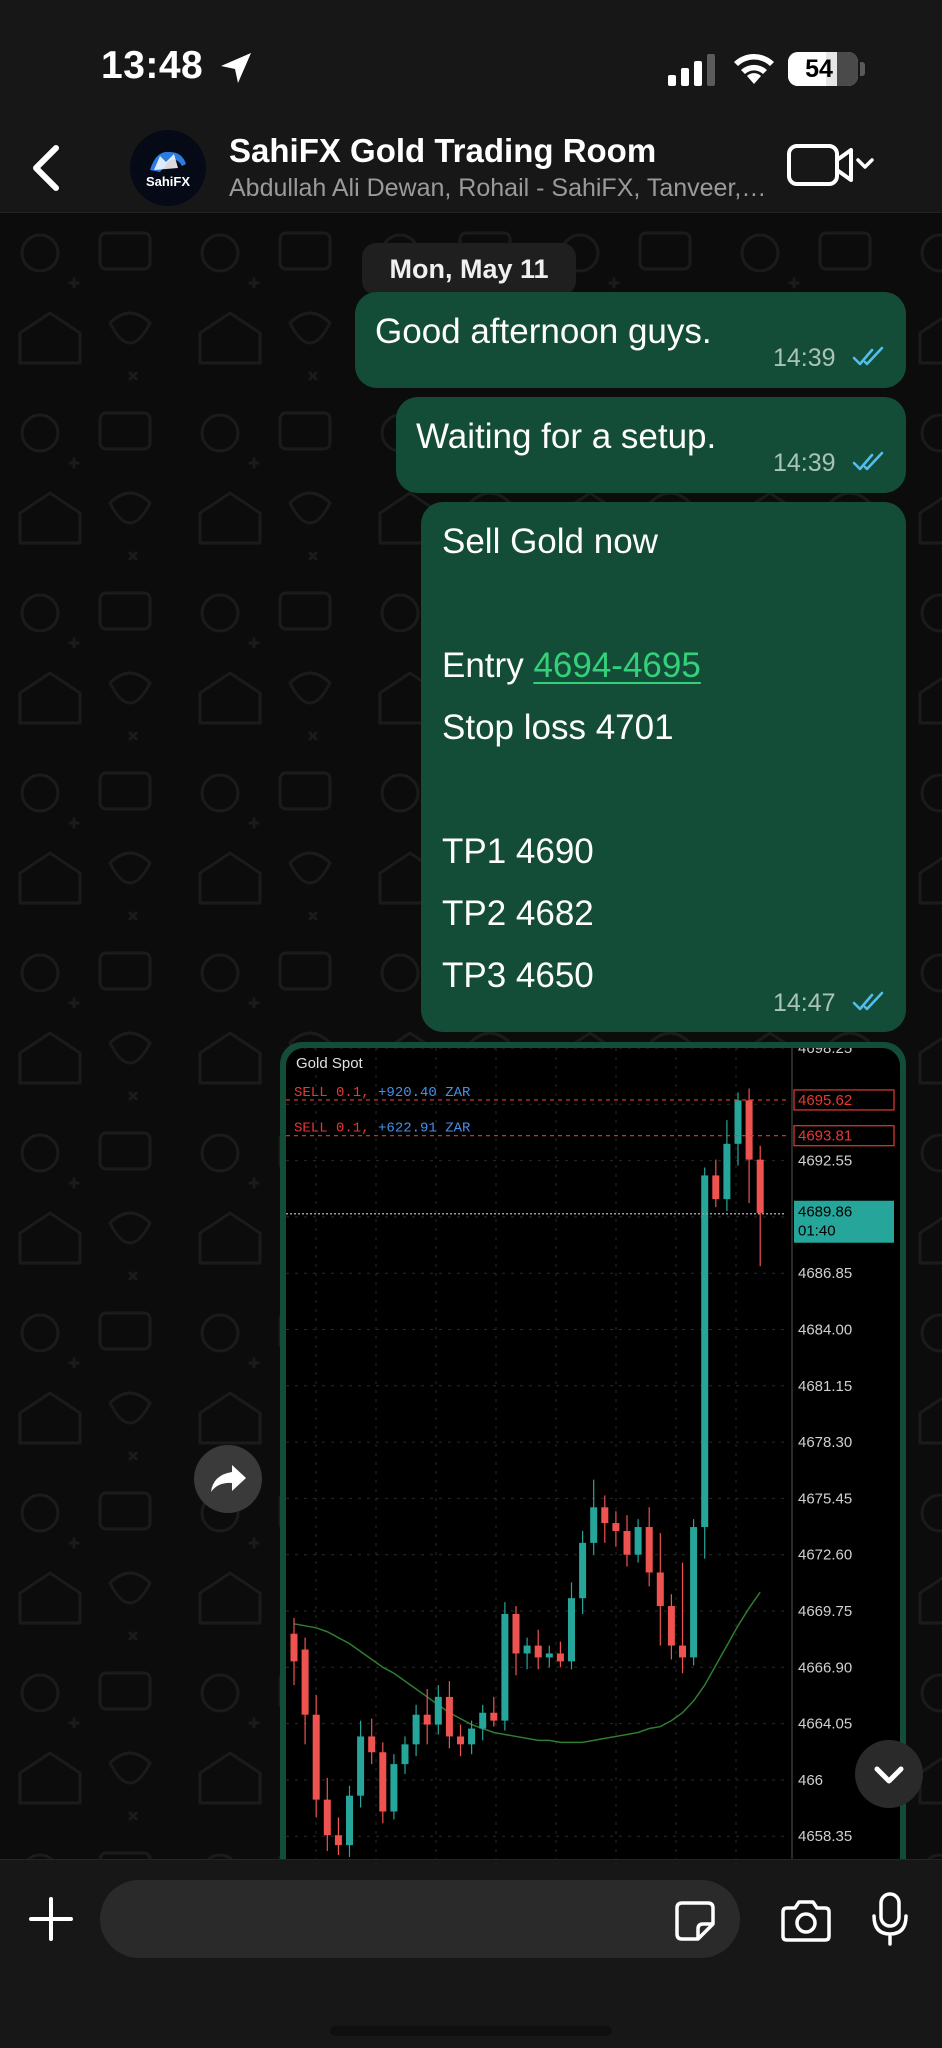 This screenshot has height=2048, width=942. I want to click on battery-icon: 54, so click(823, 69).